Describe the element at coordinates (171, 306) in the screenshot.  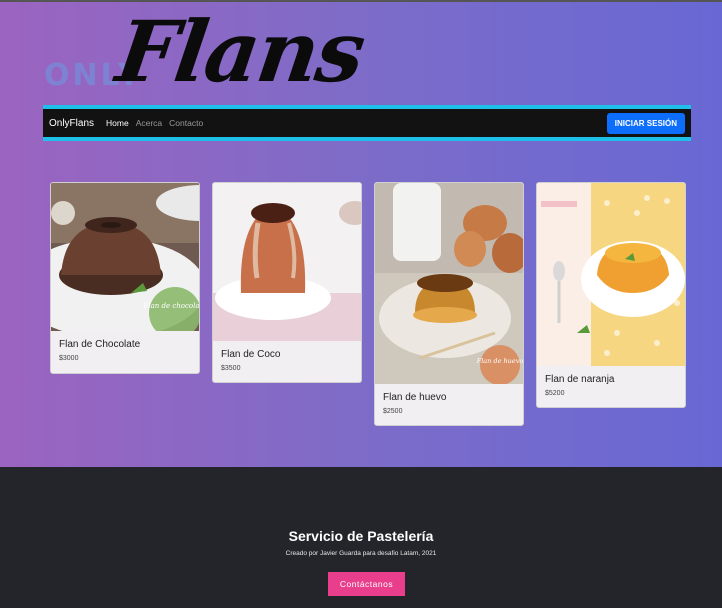
I see `card-1-badge-text: Flan de chocolate` at that location.